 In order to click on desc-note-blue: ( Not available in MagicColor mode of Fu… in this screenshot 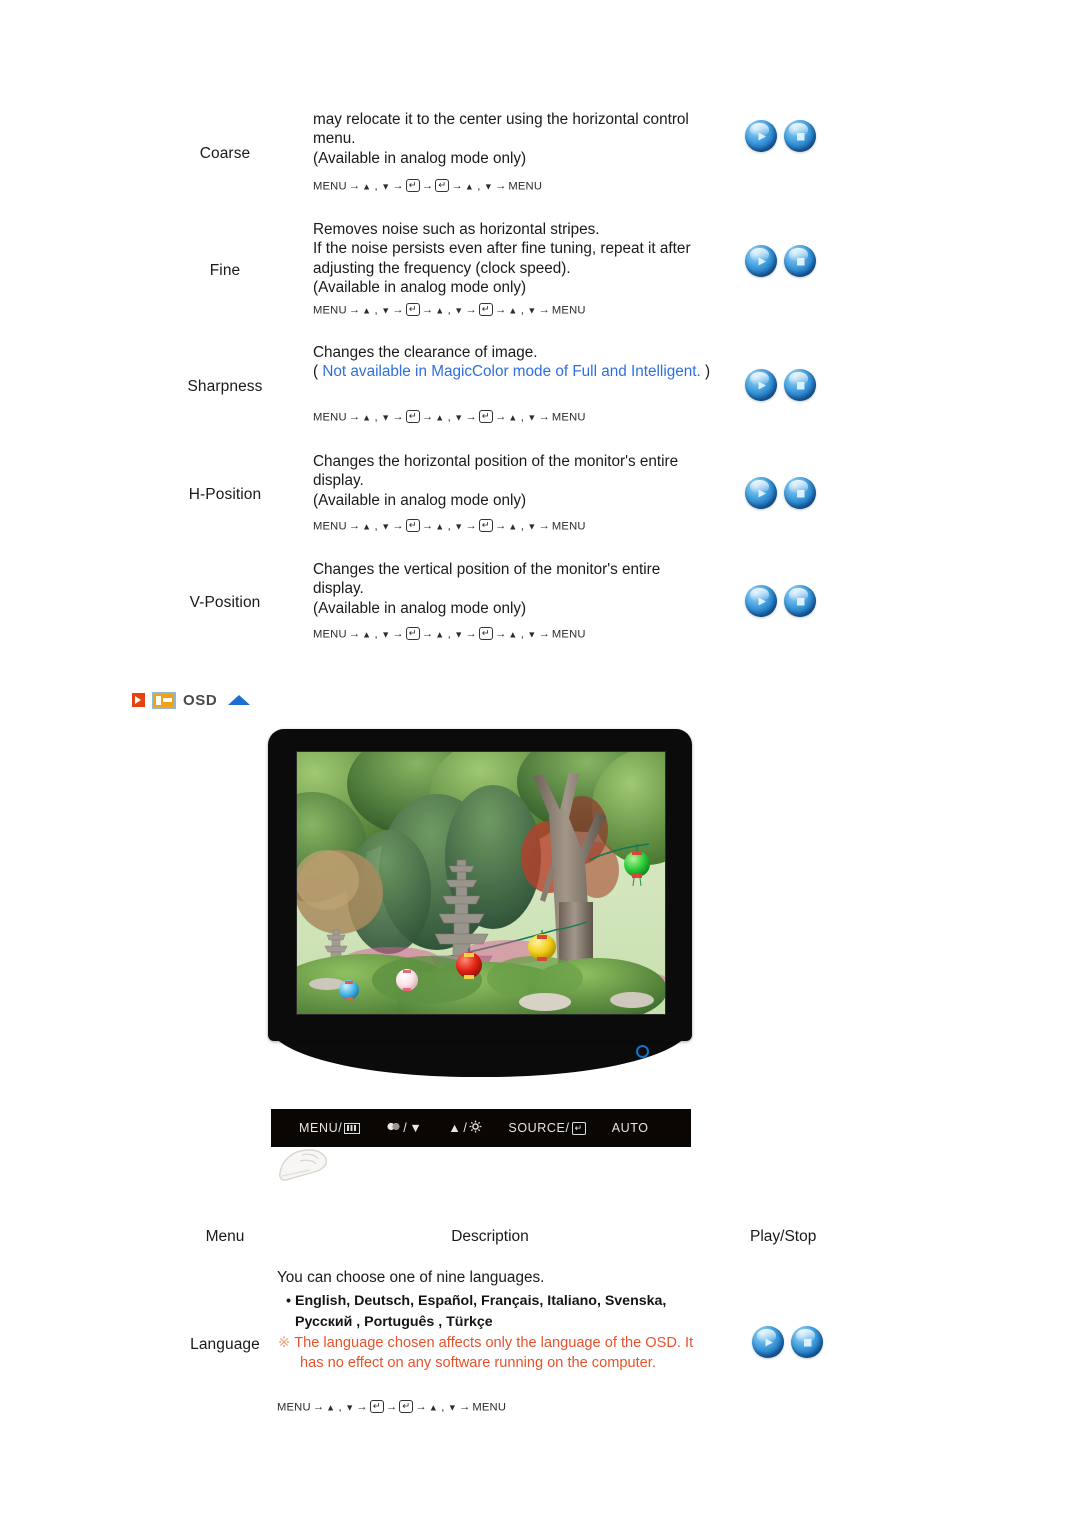, I will do `click(513, 371)`.